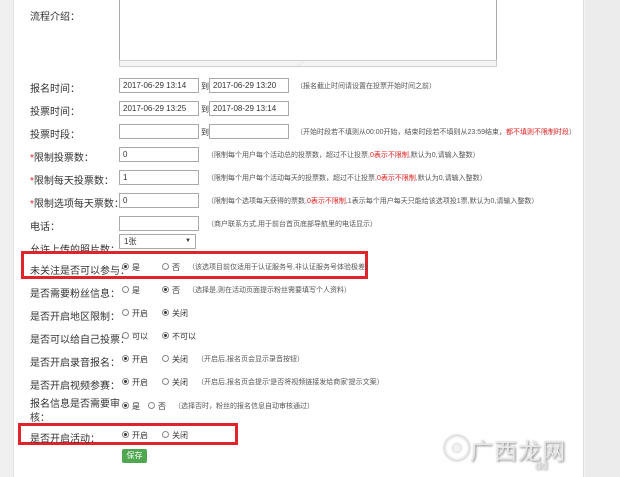 The image size is (620, 477). Describe the element at coordinates (62, 158) in the screenshot. I see `limit-total-label: *限制投票数：` at that location.